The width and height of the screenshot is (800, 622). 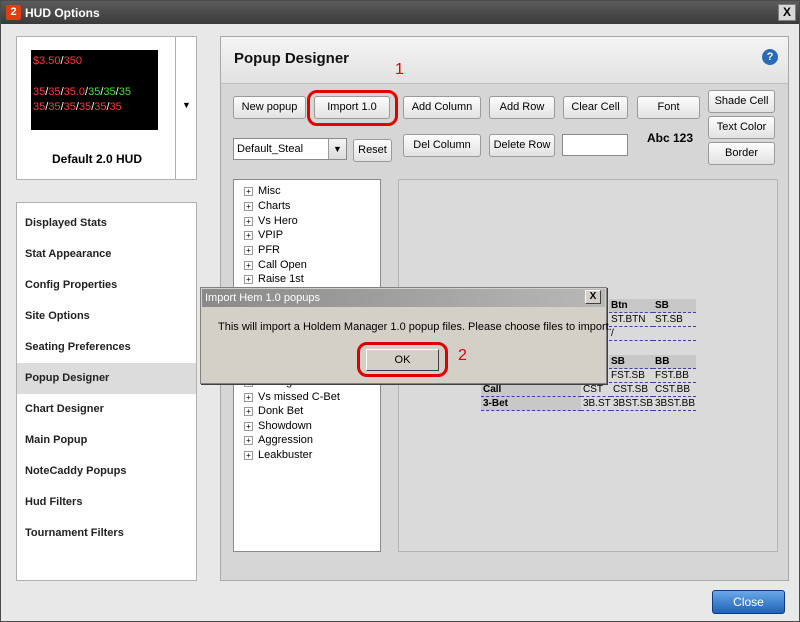 What do you see at coordinates (462, 355) in the screenshot?
I see `annotation-step-2: 2` at bounding box center [462, 355].